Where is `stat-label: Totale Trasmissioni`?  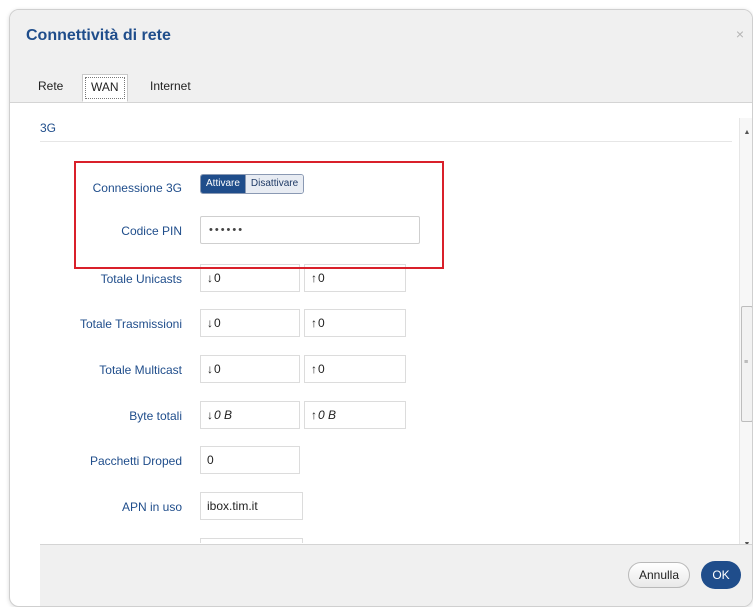 stat-label: Totale Trasmissioni is located at coordinates (130, 324).